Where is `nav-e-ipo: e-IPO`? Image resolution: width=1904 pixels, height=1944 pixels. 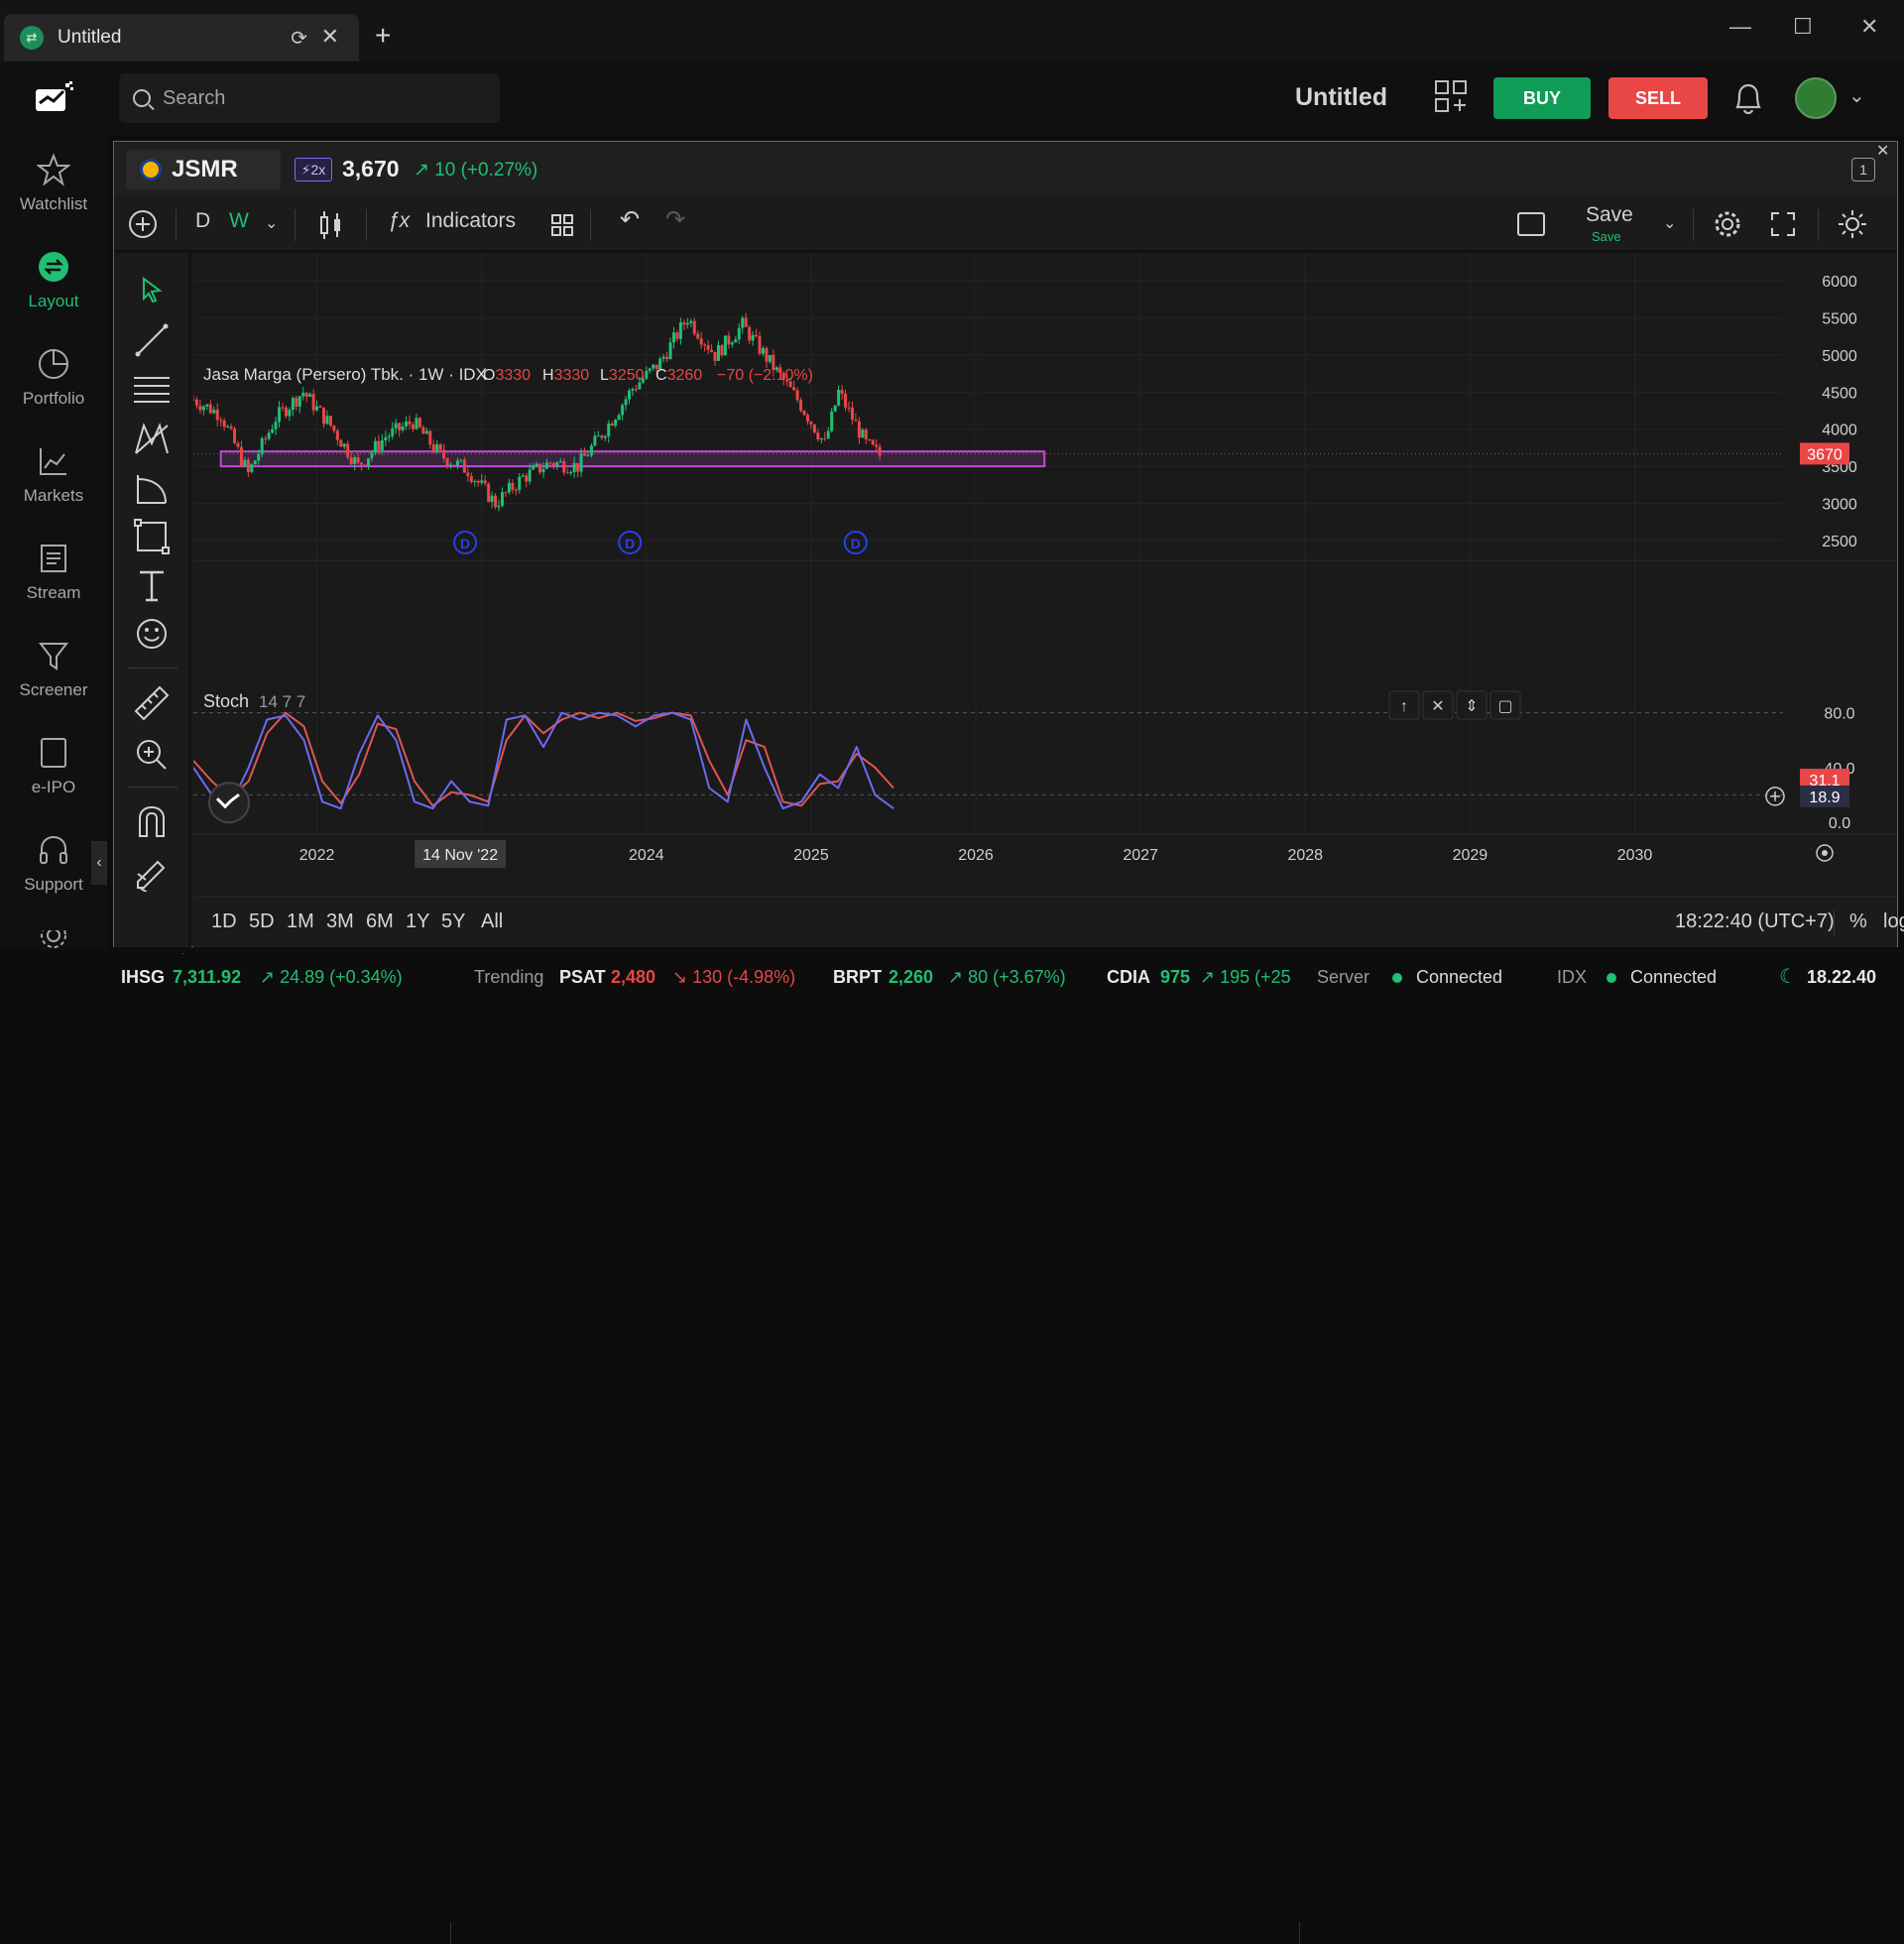 nav-e-ipo: e-IPO is located at coordinates (53, 766).